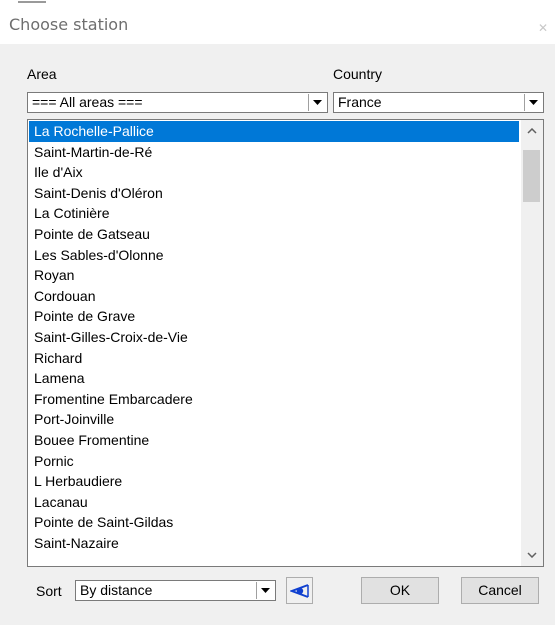  Describe the element at coordinates (274, 213) in the screenshot. I see `station-list-item: La Cotinière` at that location.